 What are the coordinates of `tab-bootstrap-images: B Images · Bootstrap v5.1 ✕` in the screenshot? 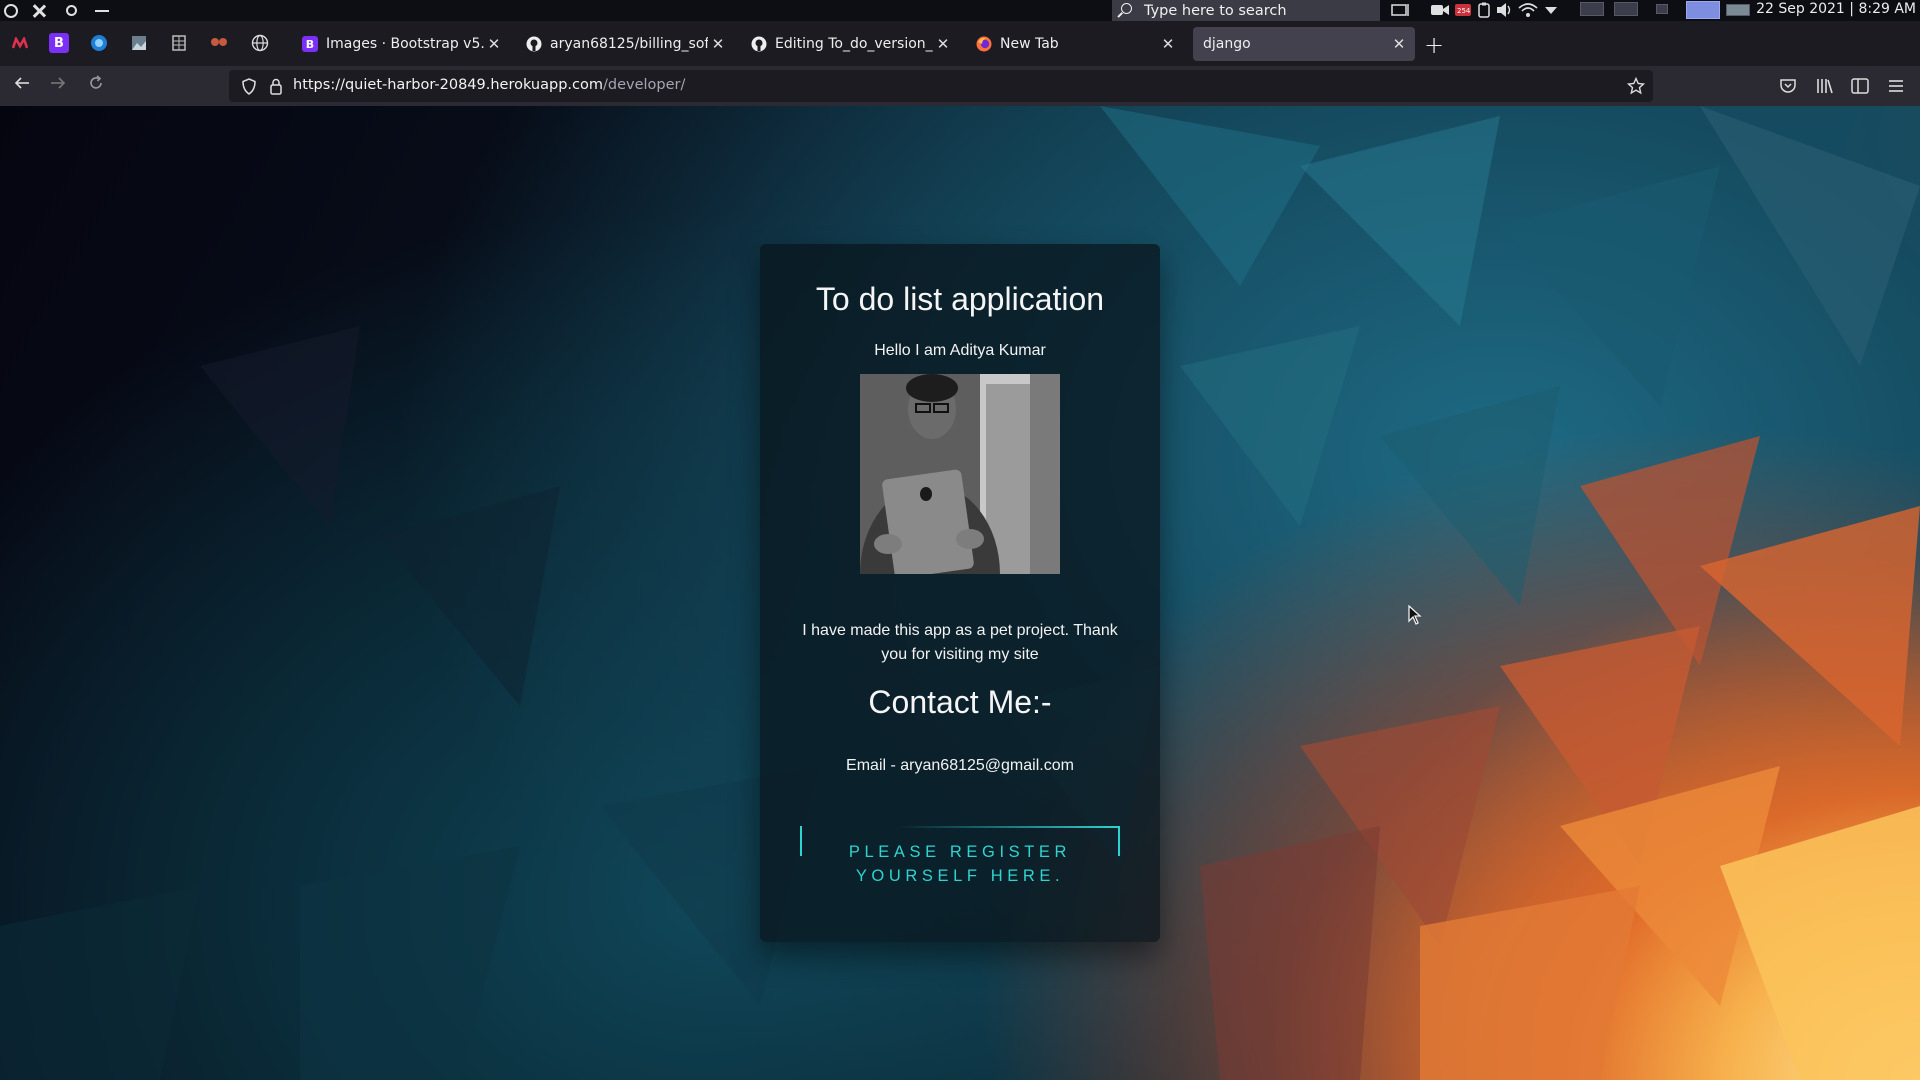 It's located at (399, 44).